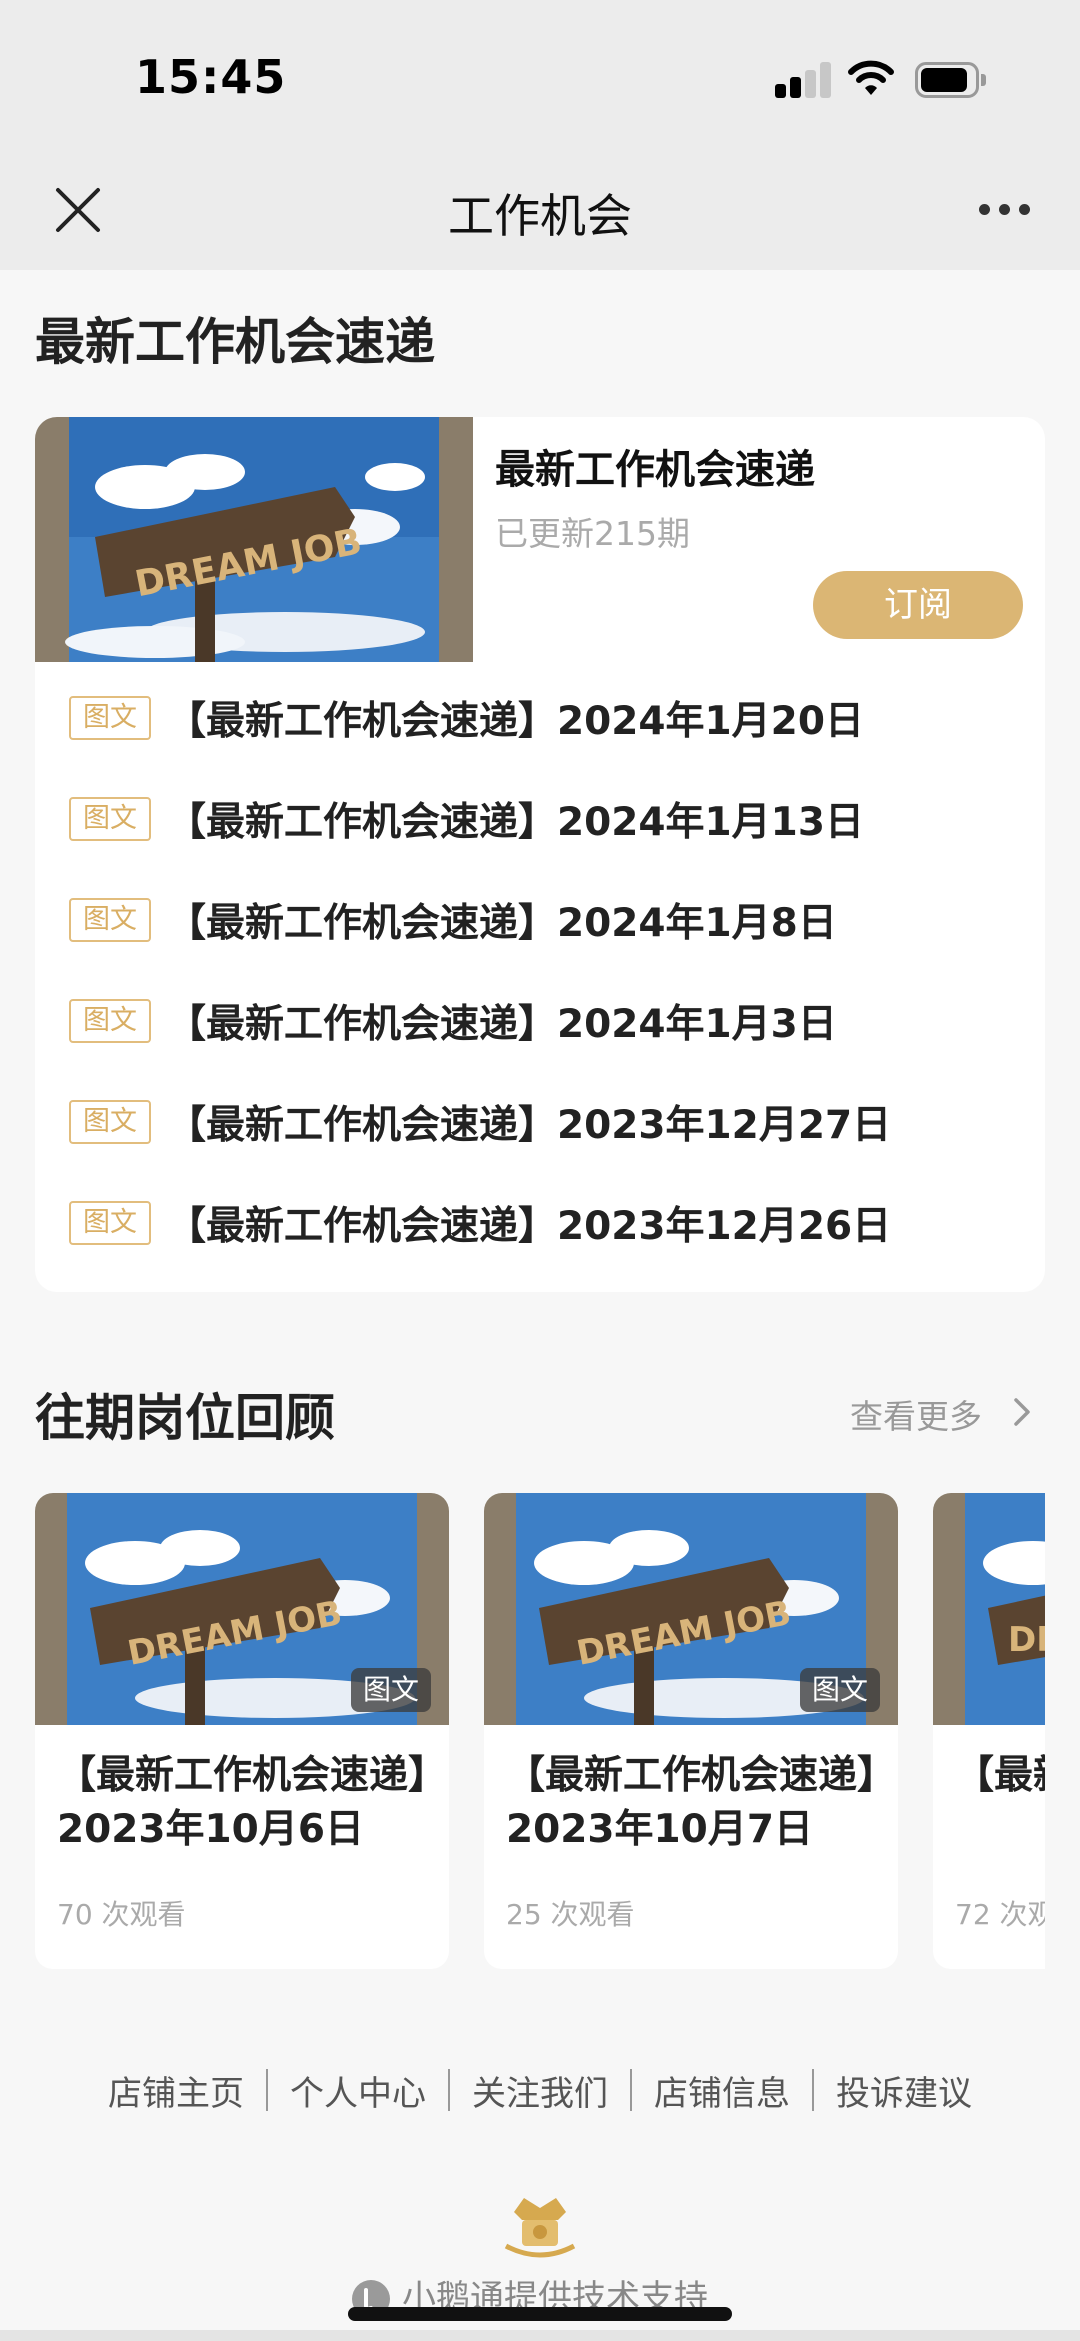 This screenshot has width=1080, height=2341. What do you see at coordinates (540, 2314) in the screenshot?
I see `home-indicator` at bounding box center [540, 2314].